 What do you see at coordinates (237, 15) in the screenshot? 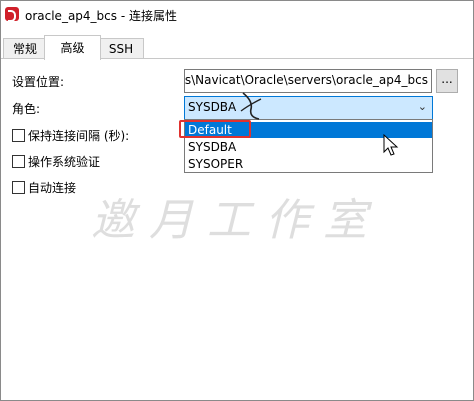
I see `title-bar: oracle_ap4_bcs - 连接属性` at bounding box center [237, 15].